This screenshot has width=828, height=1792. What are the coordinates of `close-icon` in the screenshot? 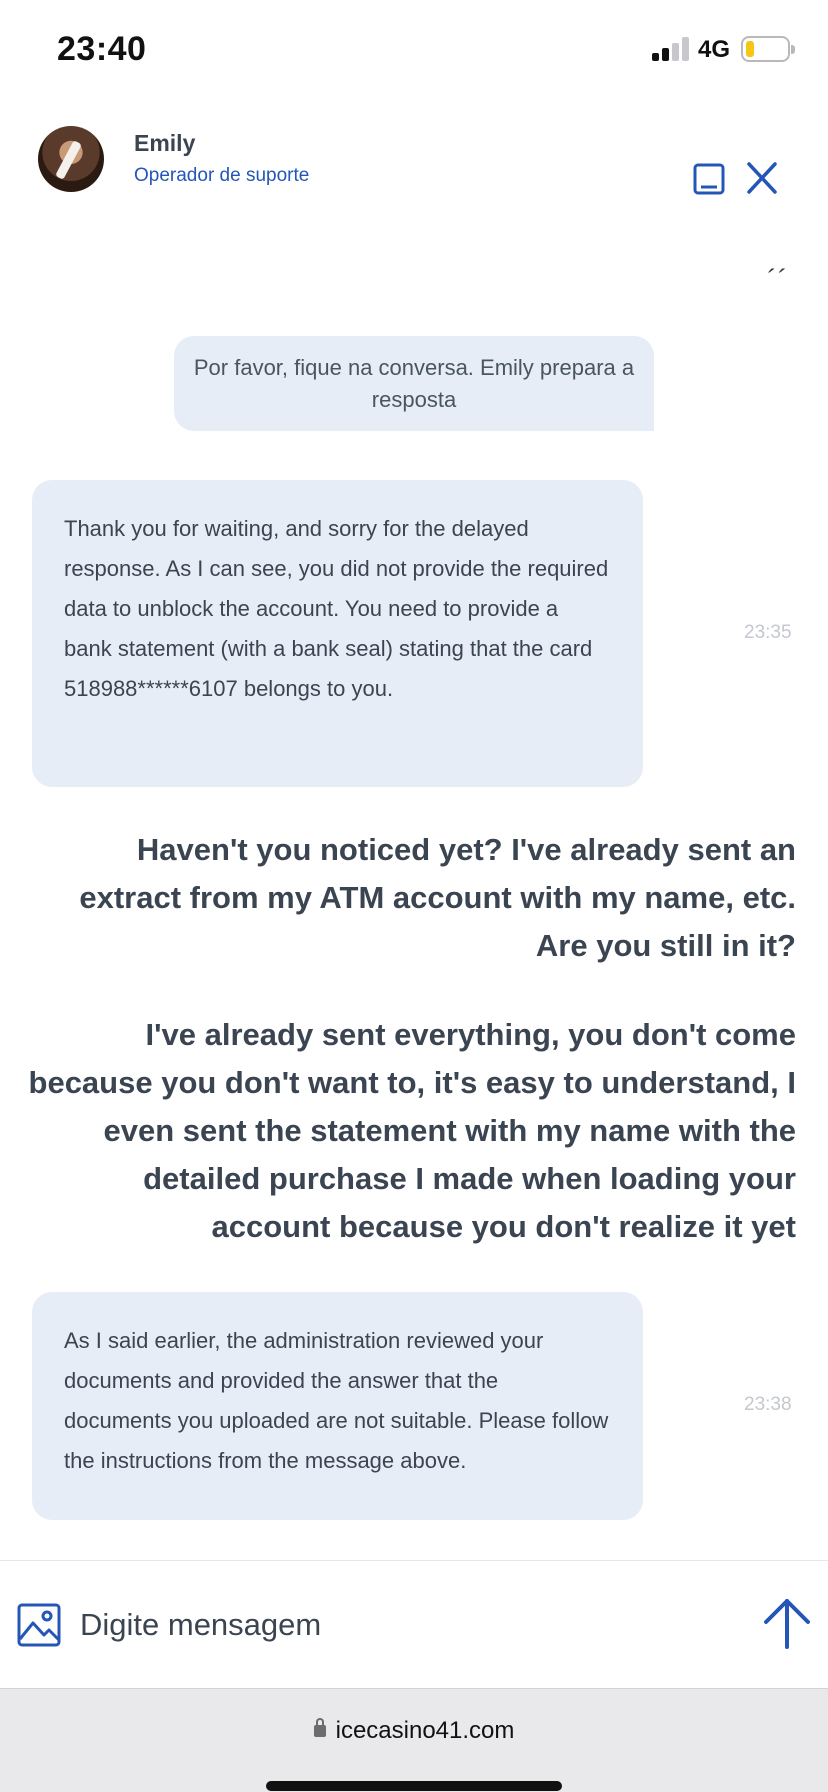 It's located at (762, 178).